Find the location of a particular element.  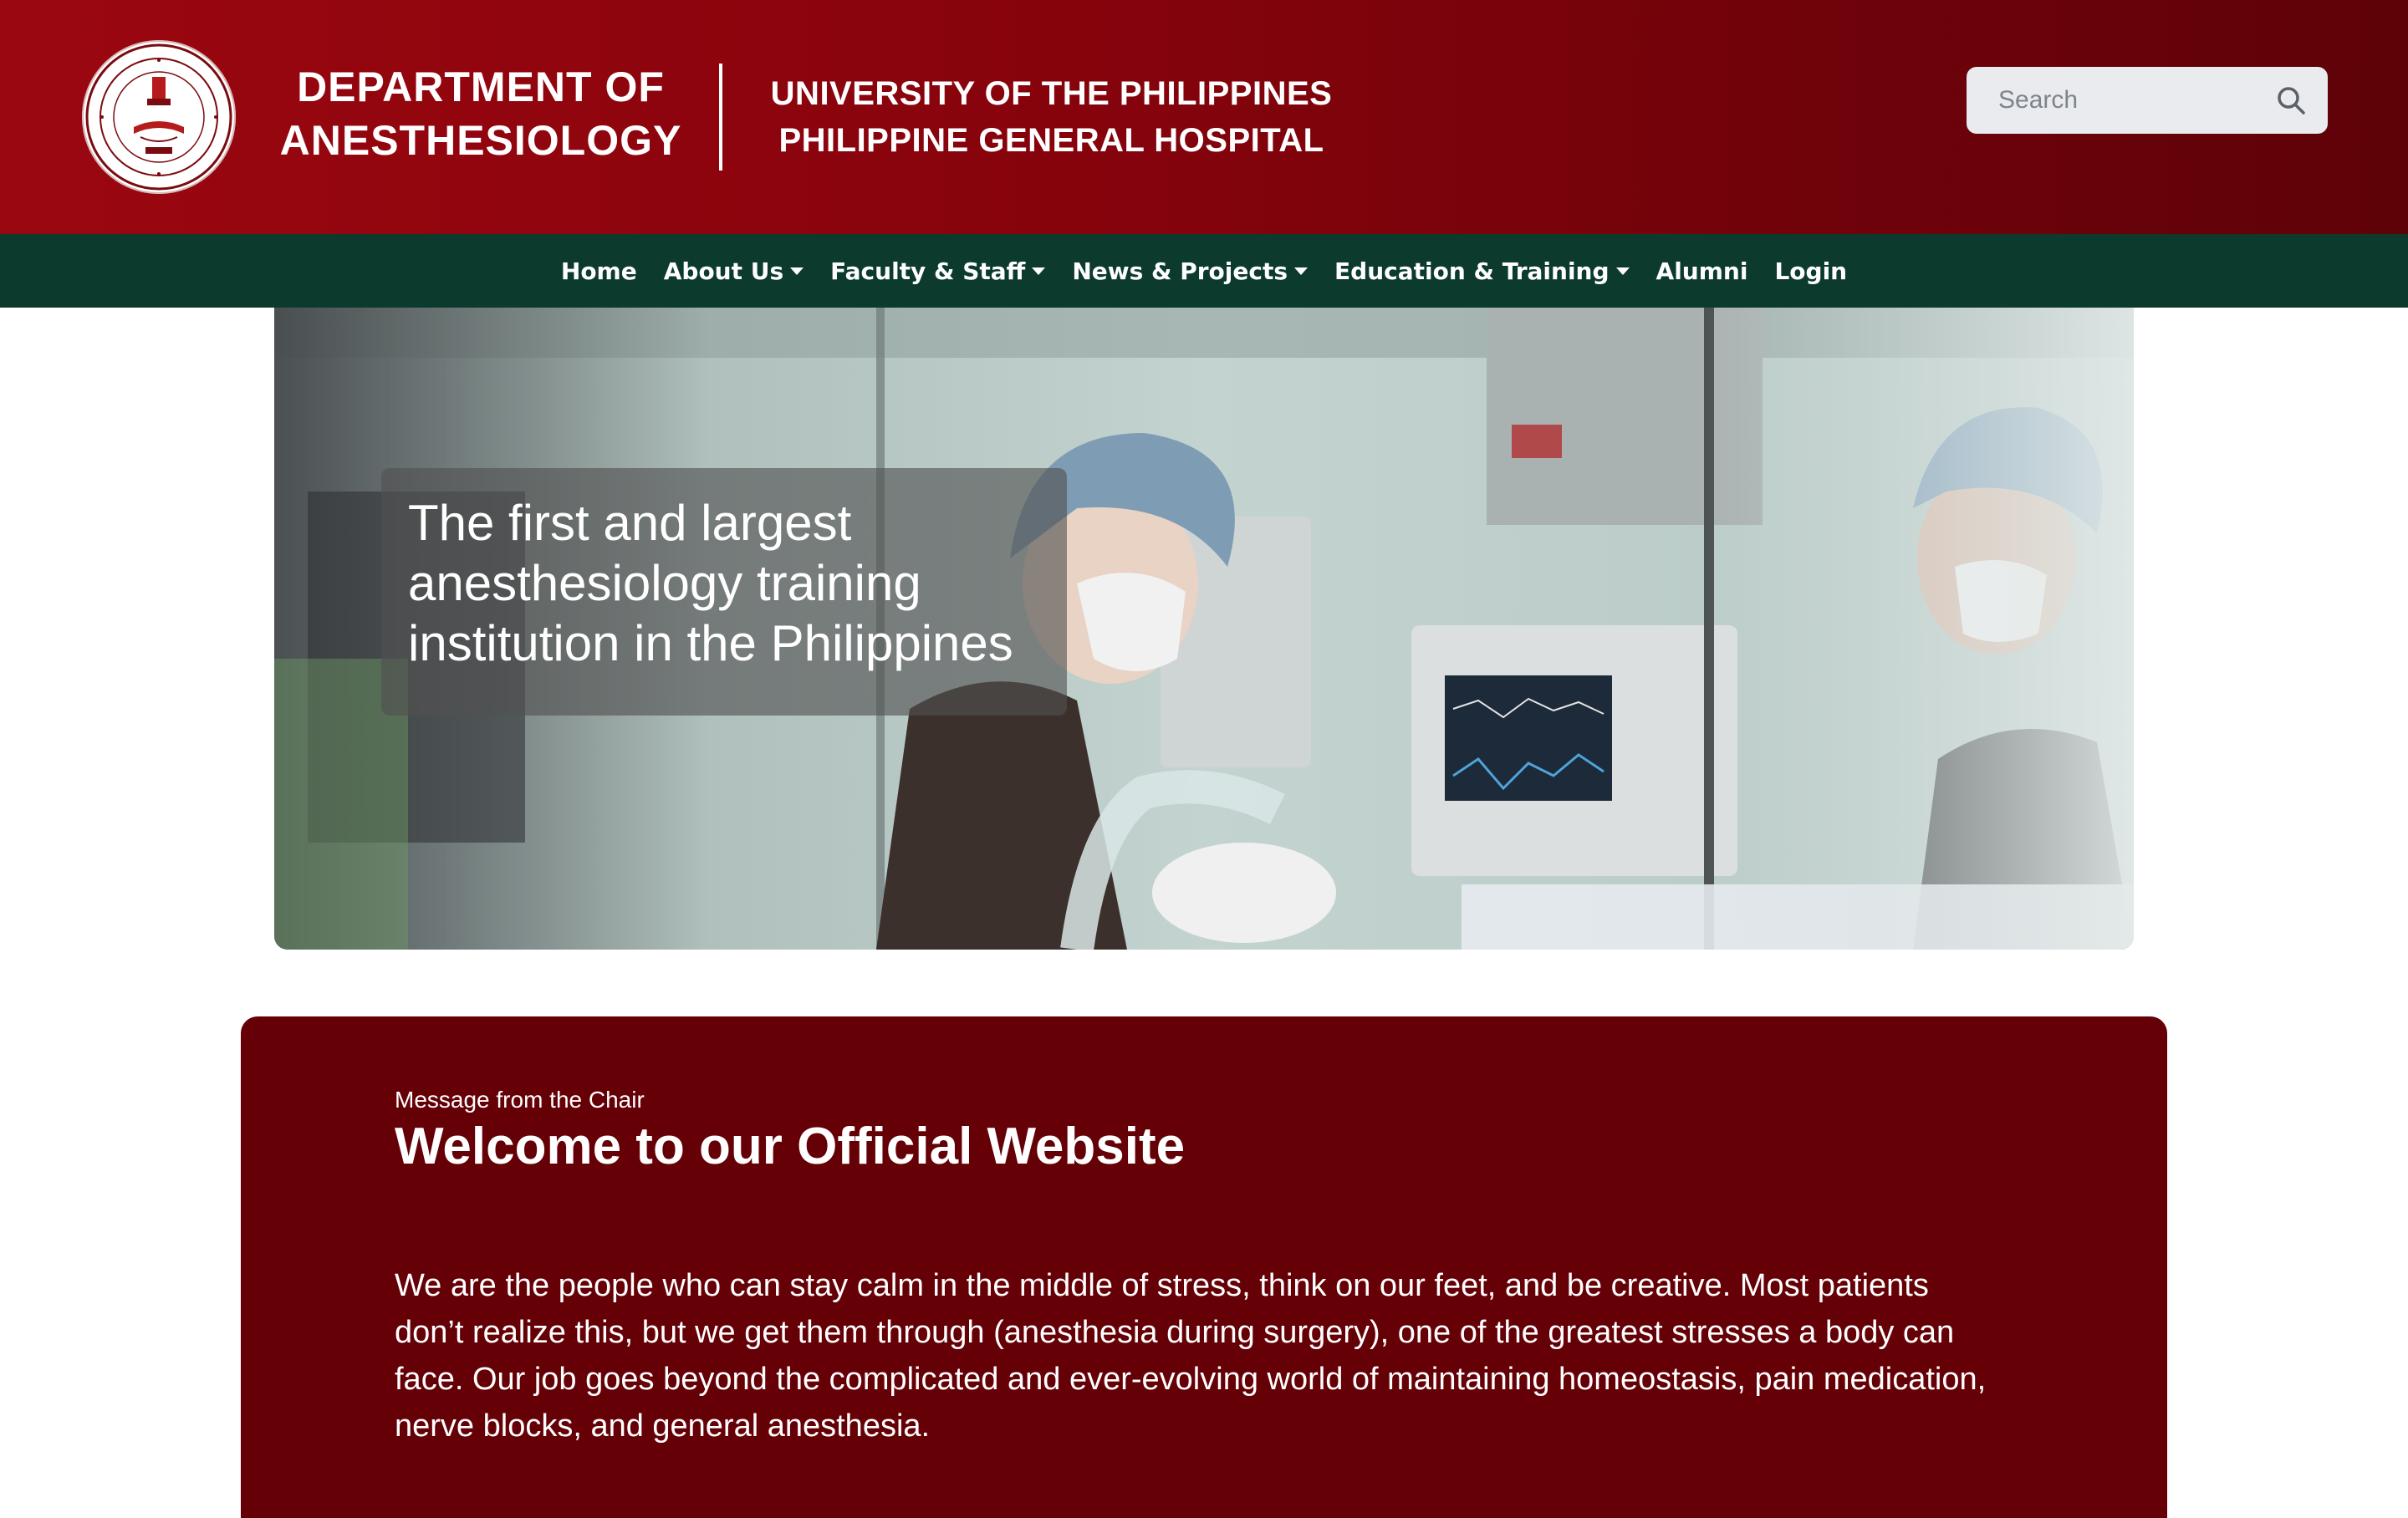

department-seal-logo is located at coordinates (159, 117).